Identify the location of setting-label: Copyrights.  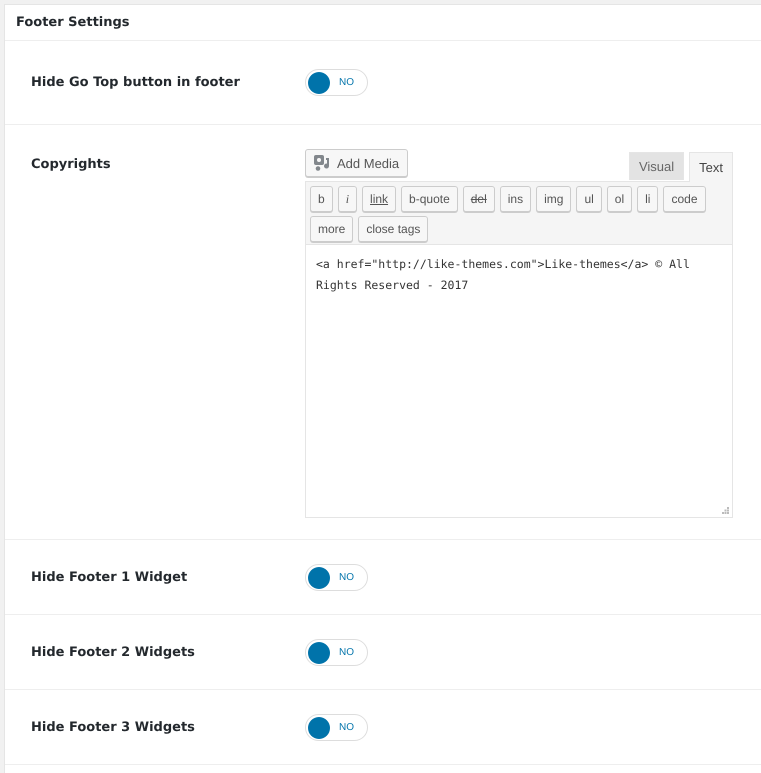
(71, 165).